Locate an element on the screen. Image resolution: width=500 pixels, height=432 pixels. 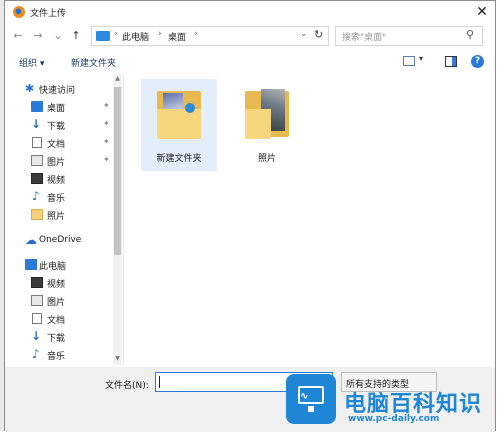
recent-locations-chevron-icon: ⌄ is located at coordinates (58, 36).